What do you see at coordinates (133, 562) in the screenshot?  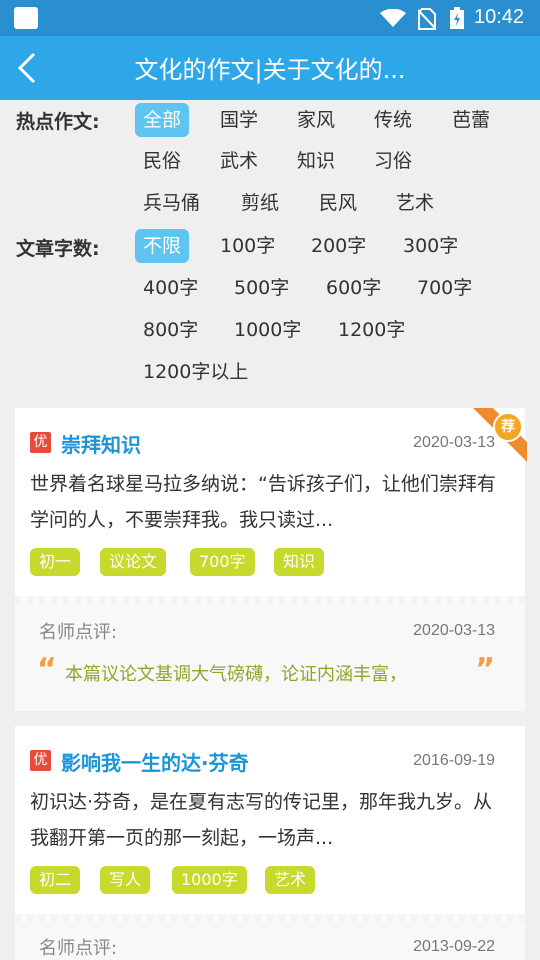 I see `article-tag: 议论文` at bounding box center [133, 562].